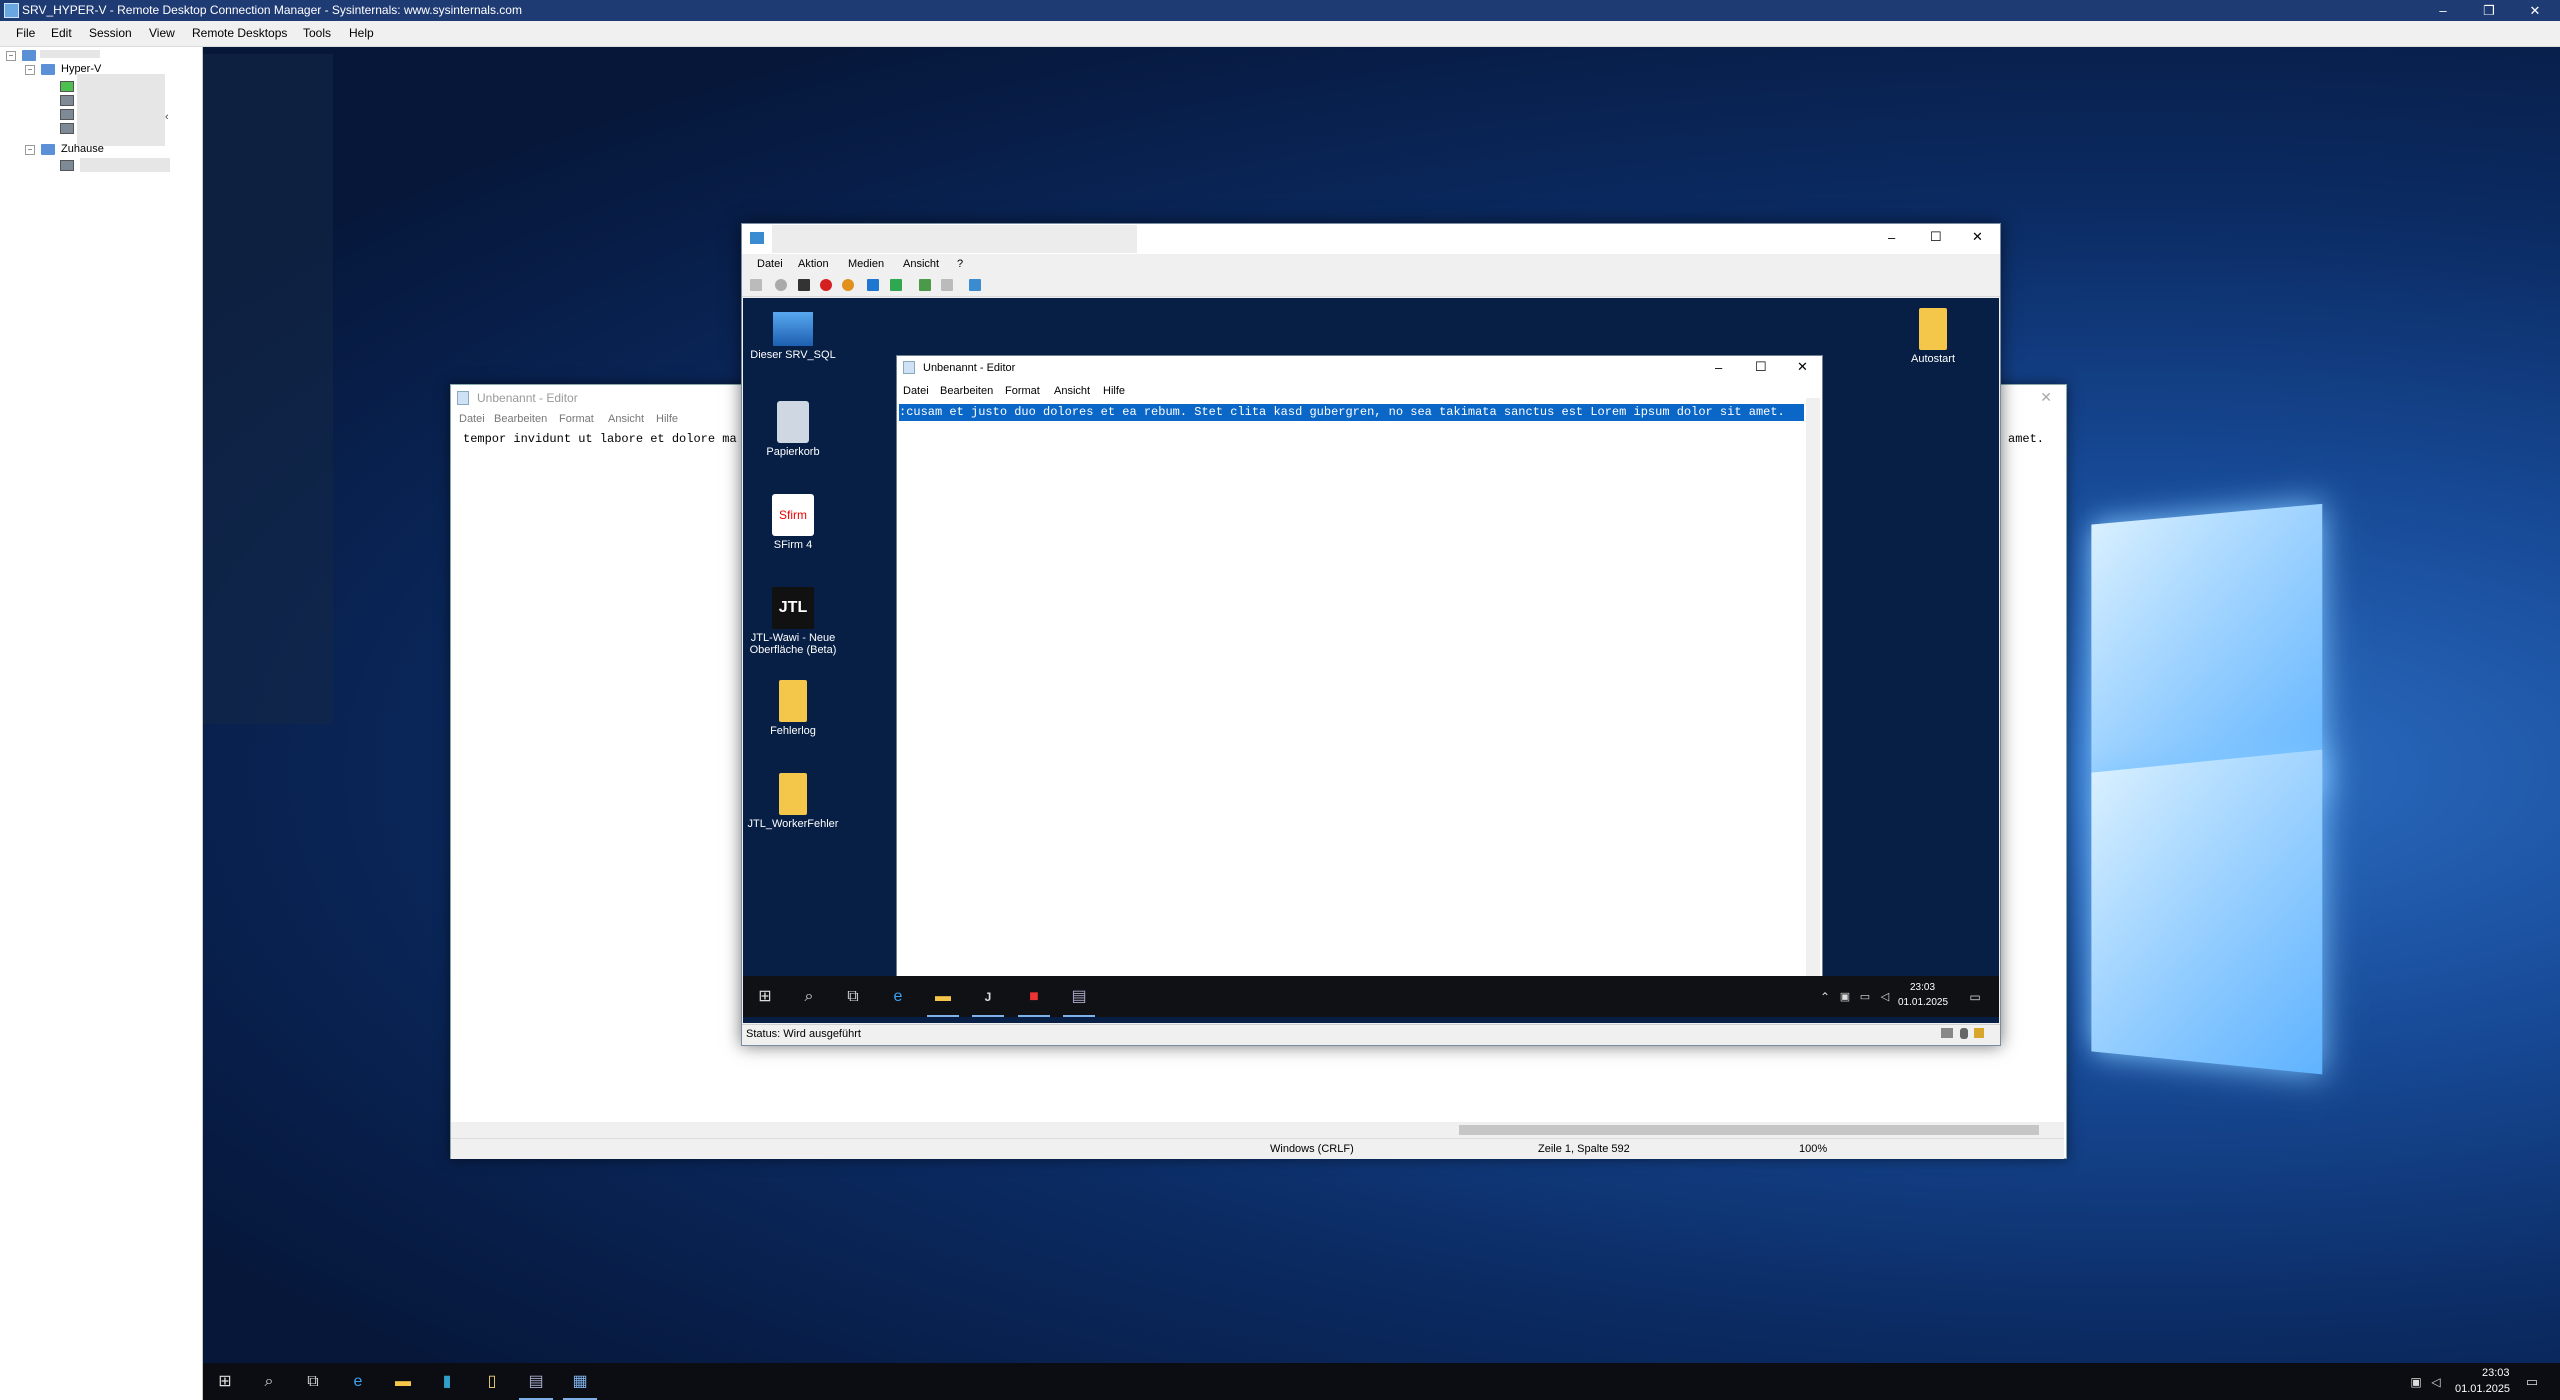  What do you see at coordinates (239, 33) in the screenshot?
I see `menu-remote-desktops: Remote Desktops` at bounding box center [239, 33].